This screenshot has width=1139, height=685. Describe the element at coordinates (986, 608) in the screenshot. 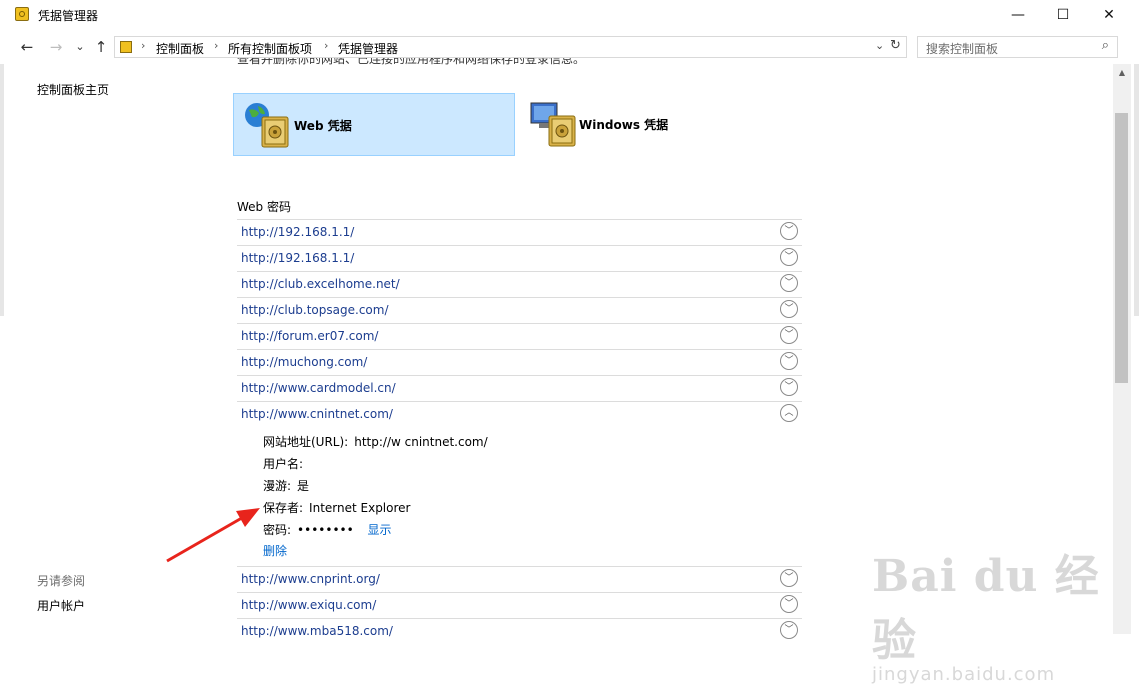

I see `watermark-logo: Bai du 经验` at that location.